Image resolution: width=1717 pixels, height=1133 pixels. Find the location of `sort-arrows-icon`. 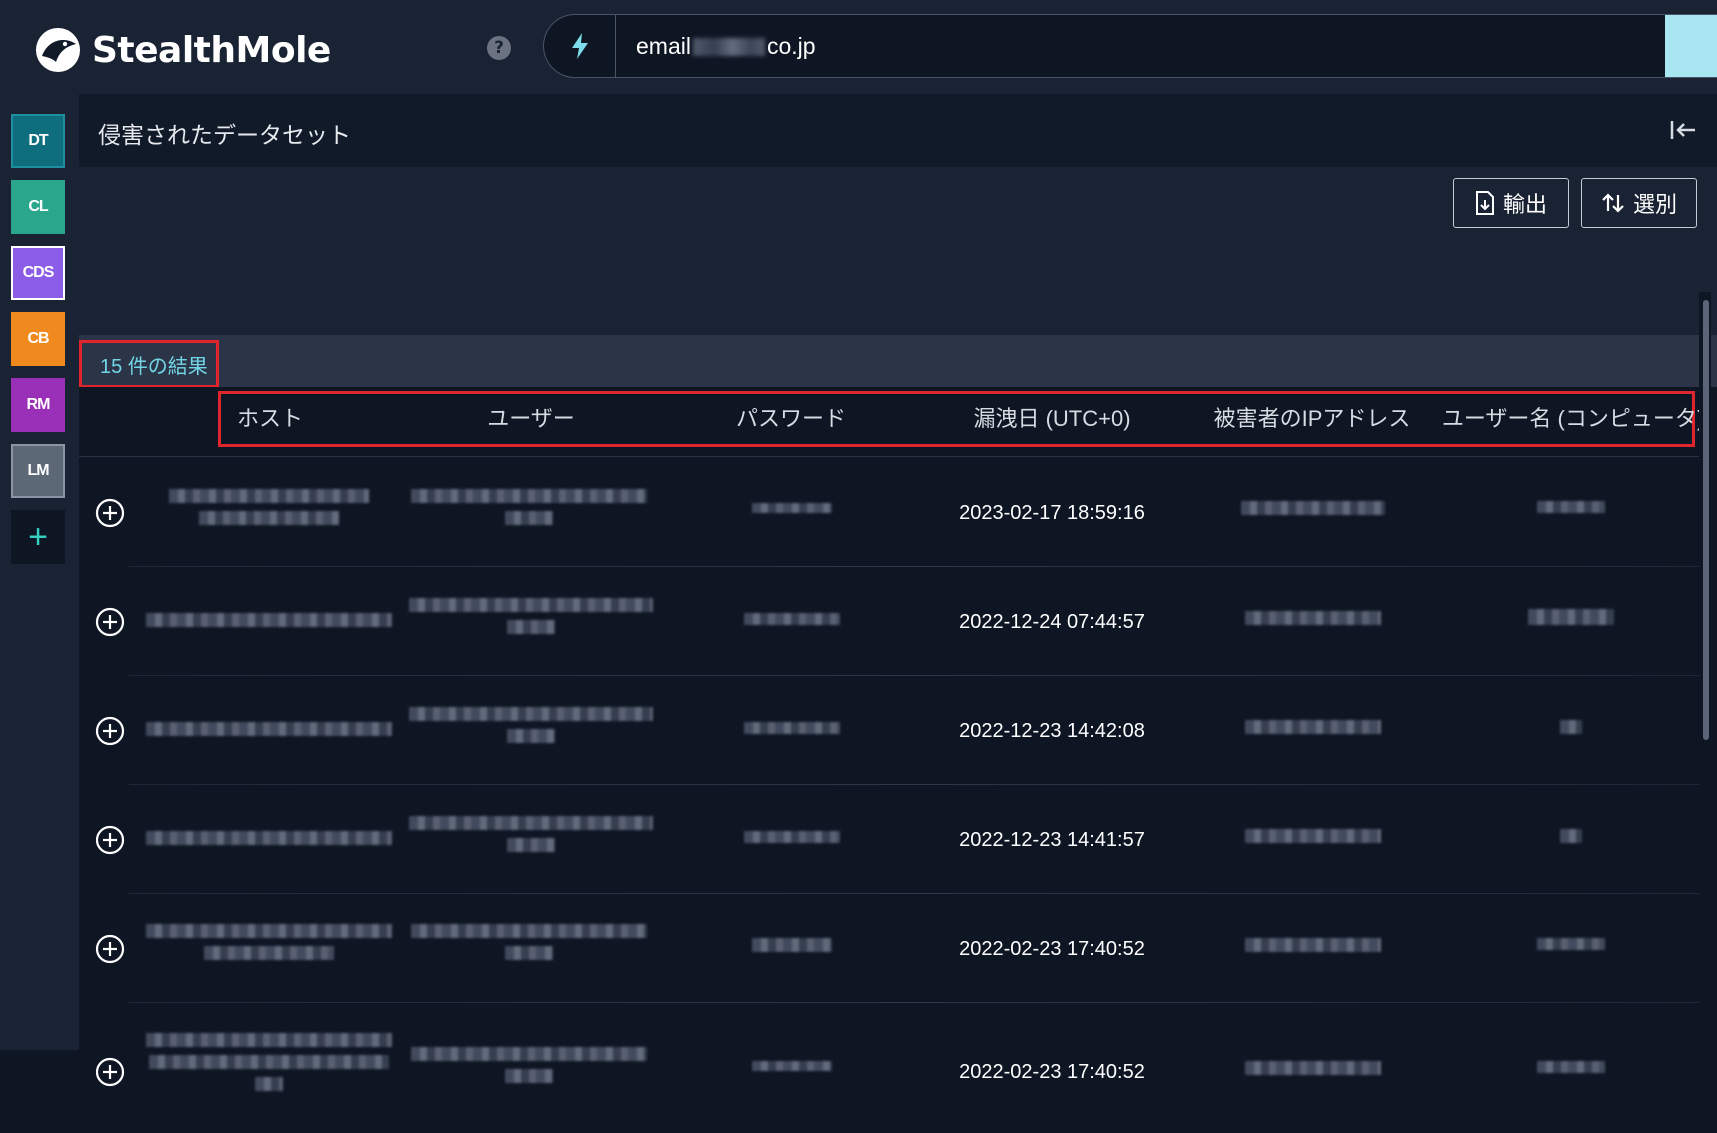

sort-arrows-icon is located at coordinates (1613, 203).